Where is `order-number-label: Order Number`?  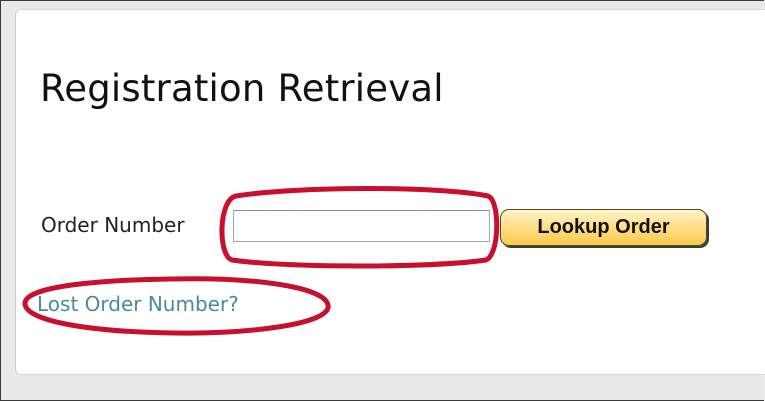
order-number-label: Order Number is located at coordinates (113, 225).